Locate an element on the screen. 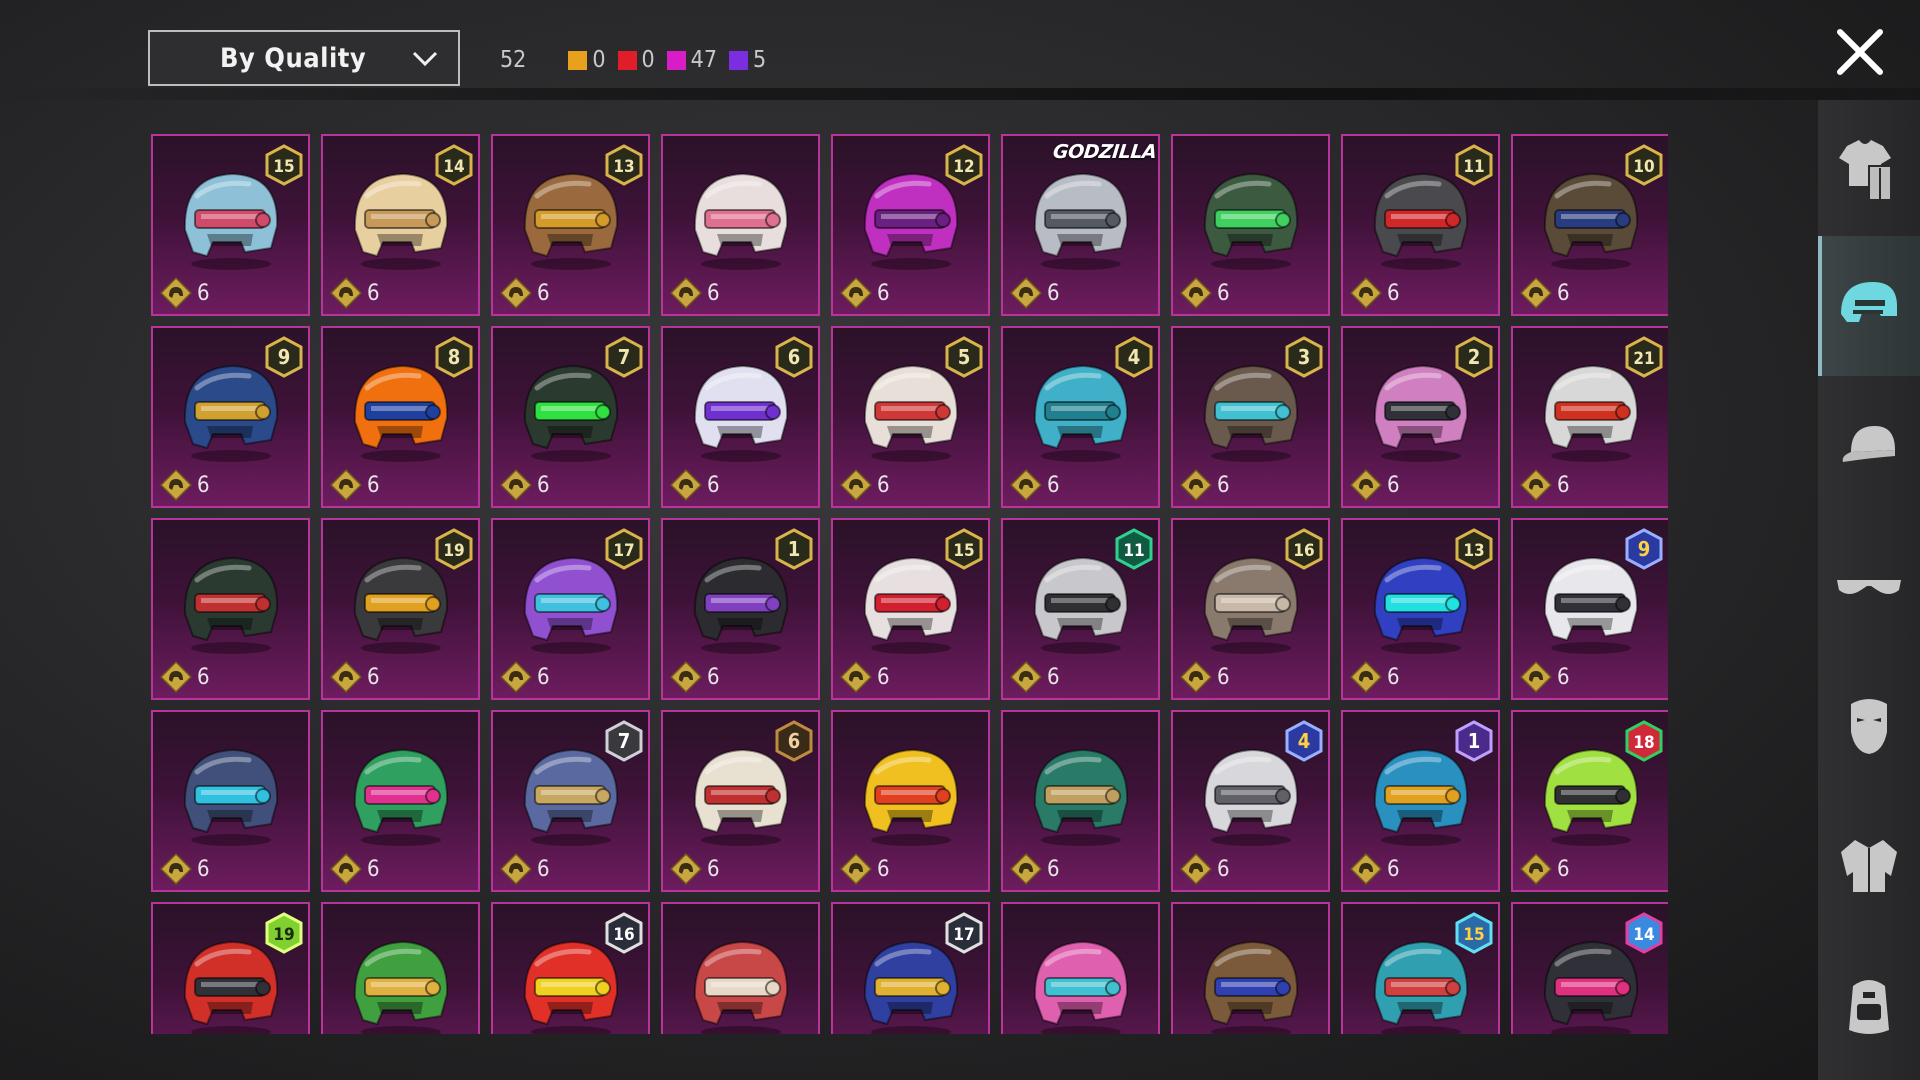  level-badge-number: 5 is located at coordinates (964, 357).